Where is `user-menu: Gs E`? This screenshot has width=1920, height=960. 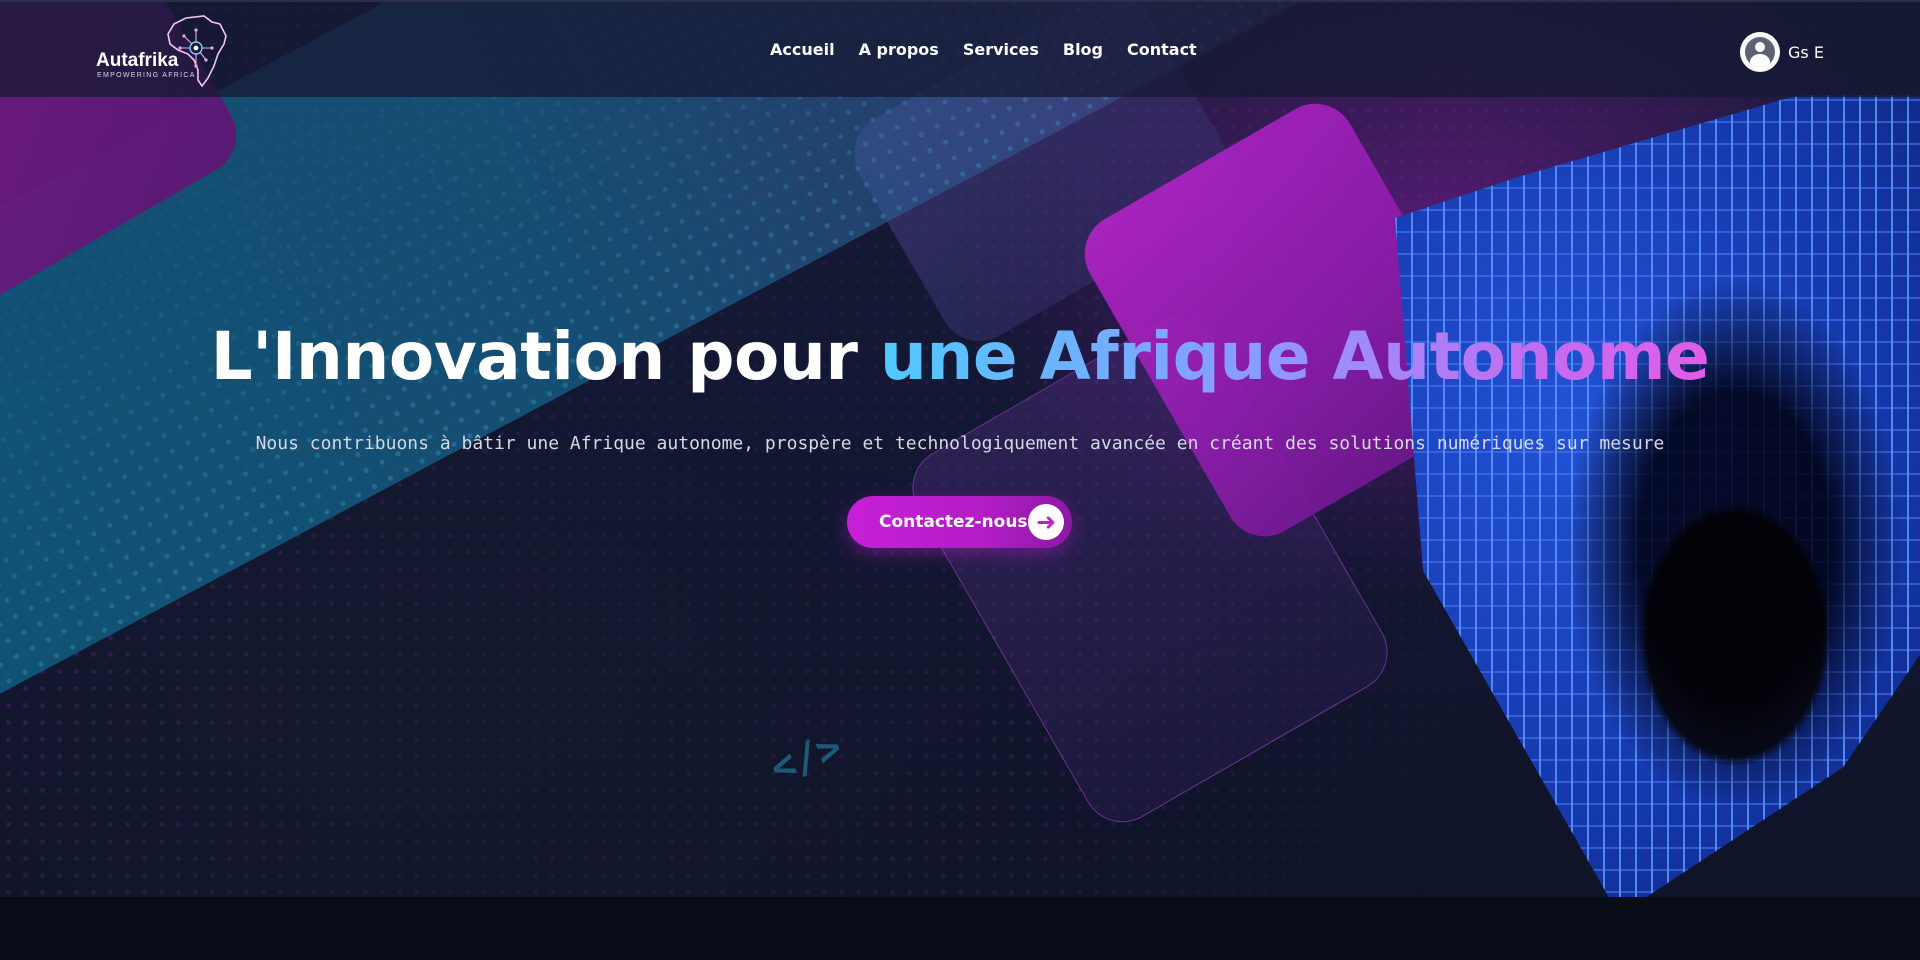
user-menu: Gs E is located at coordinates (1782, 52).